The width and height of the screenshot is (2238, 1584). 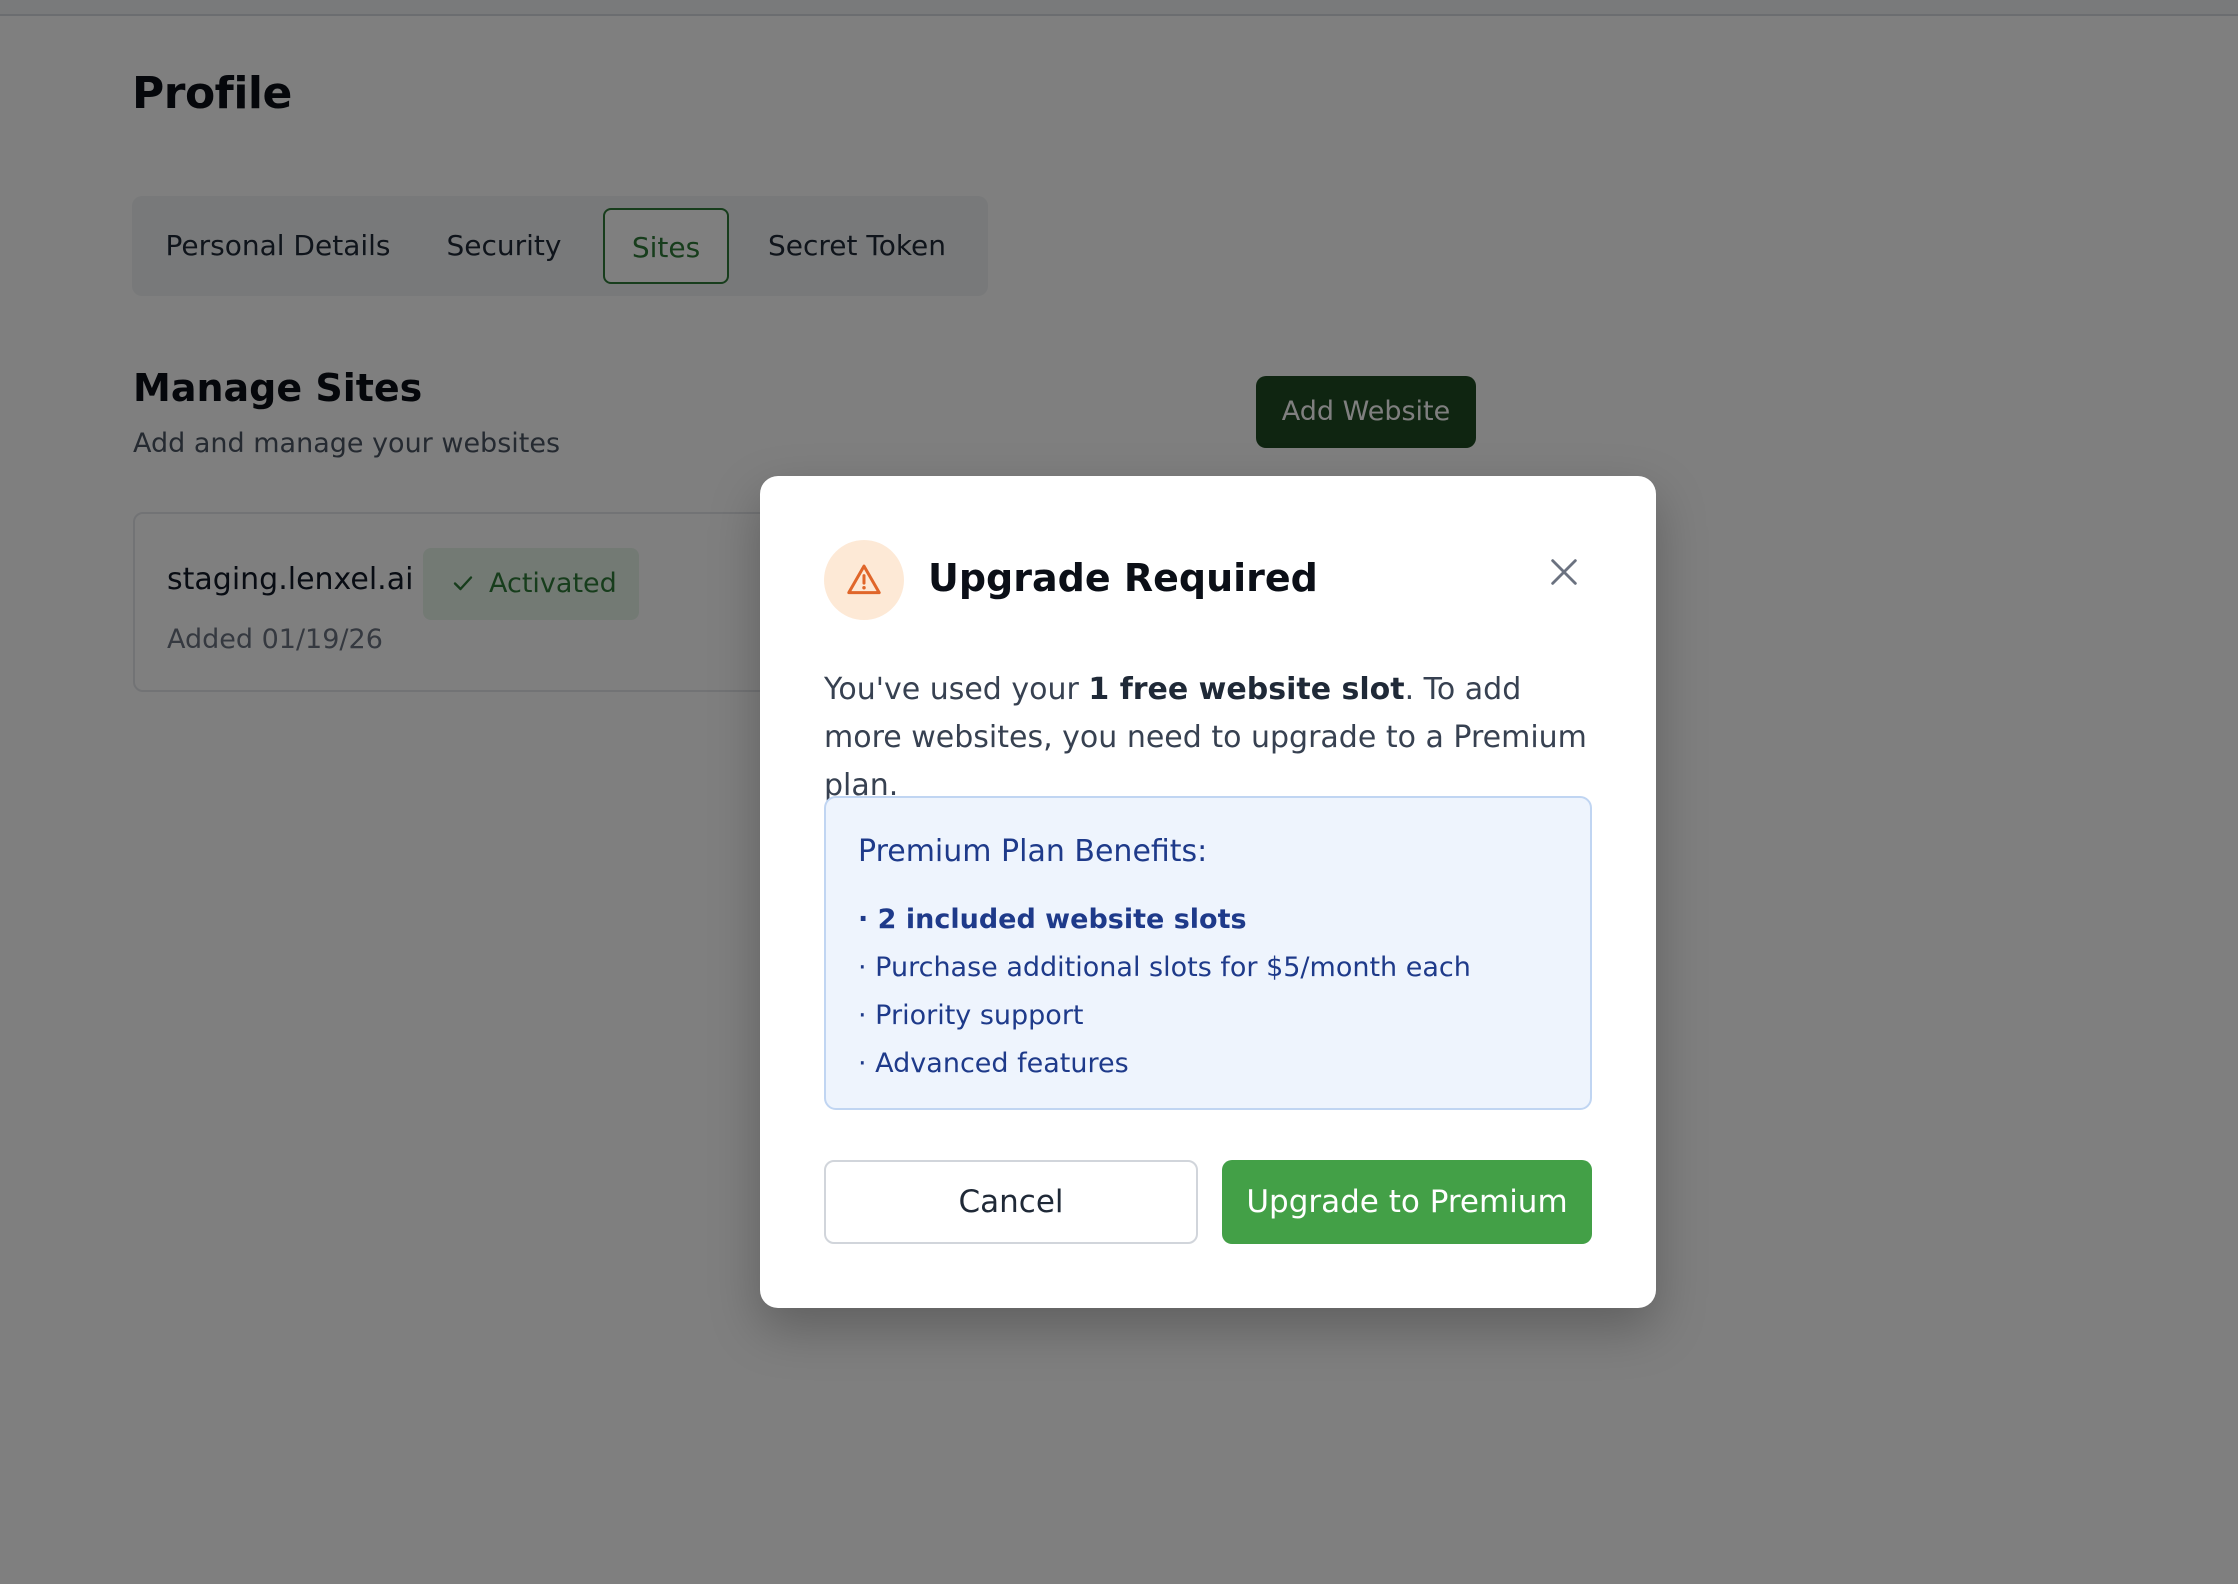 What do you see at coordinates (1246, 689) in the screenshot?
I see `dialog-message-highlight: 1 free website slot` at bounding box center [1246, 689].